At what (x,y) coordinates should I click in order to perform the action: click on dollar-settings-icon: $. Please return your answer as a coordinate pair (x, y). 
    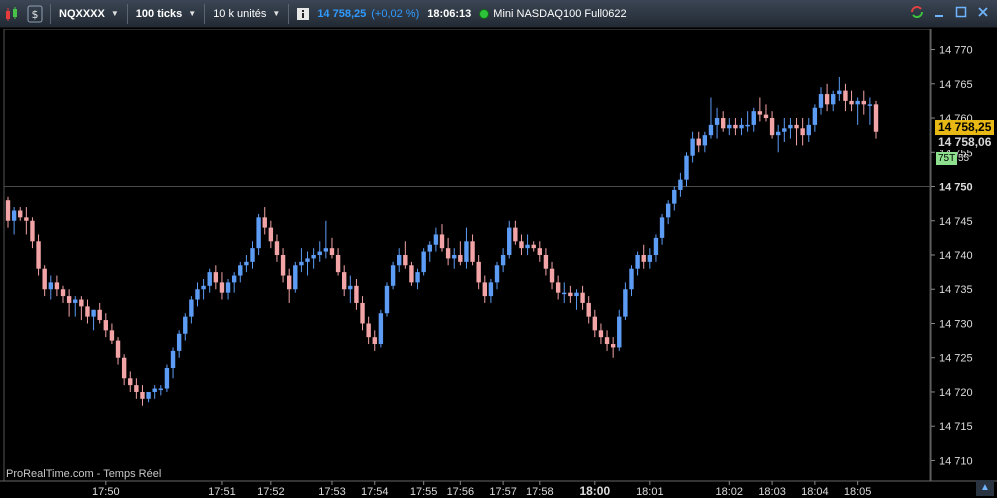
    Looking at the image, I should click on (35, 14).